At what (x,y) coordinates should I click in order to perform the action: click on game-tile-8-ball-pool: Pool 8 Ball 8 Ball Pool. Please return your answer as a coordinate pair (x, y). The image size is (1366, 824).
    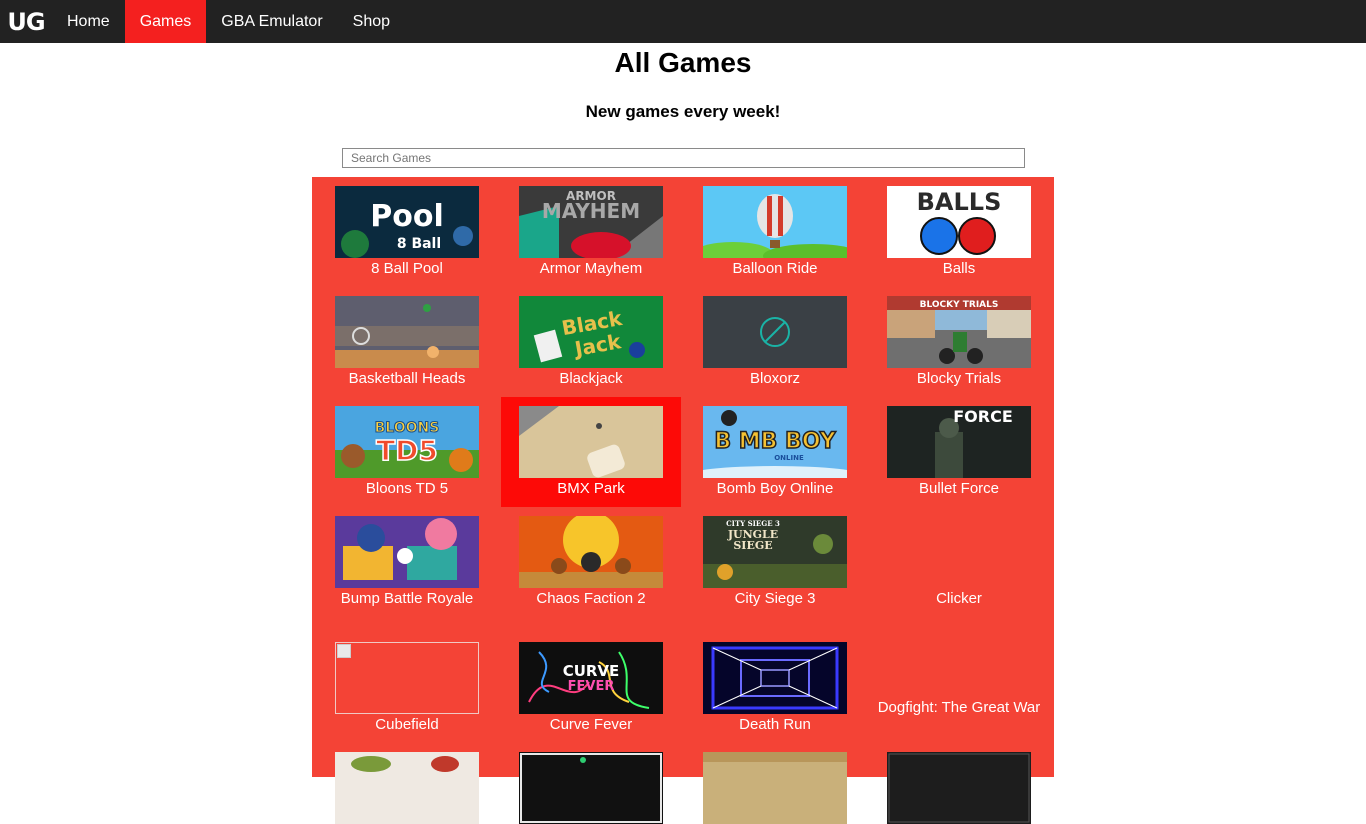
    Looking at the image, I should click on (407, 232).